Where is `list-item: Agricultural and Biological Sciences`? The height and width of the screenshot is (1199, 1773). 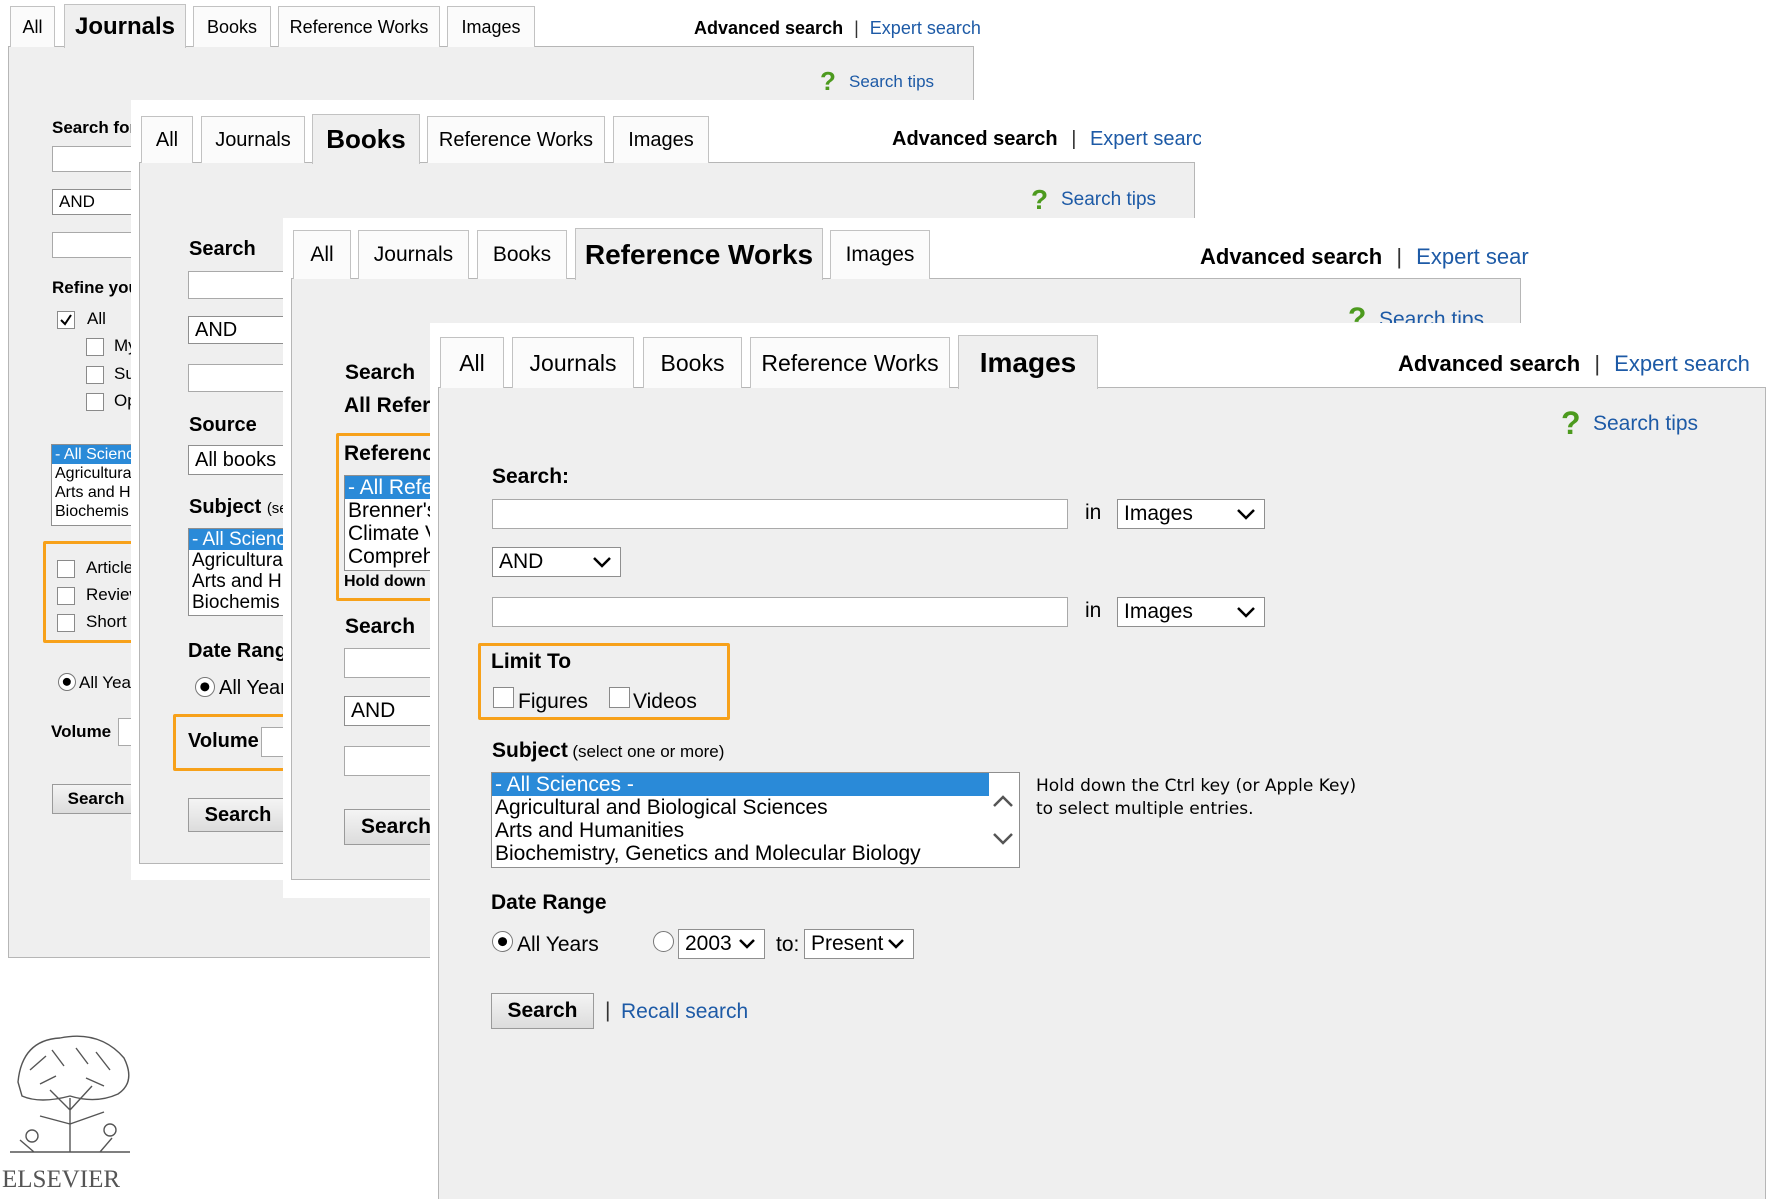
list-item: Agricultural and Biological Sciences is located at coordinates (755, 807).